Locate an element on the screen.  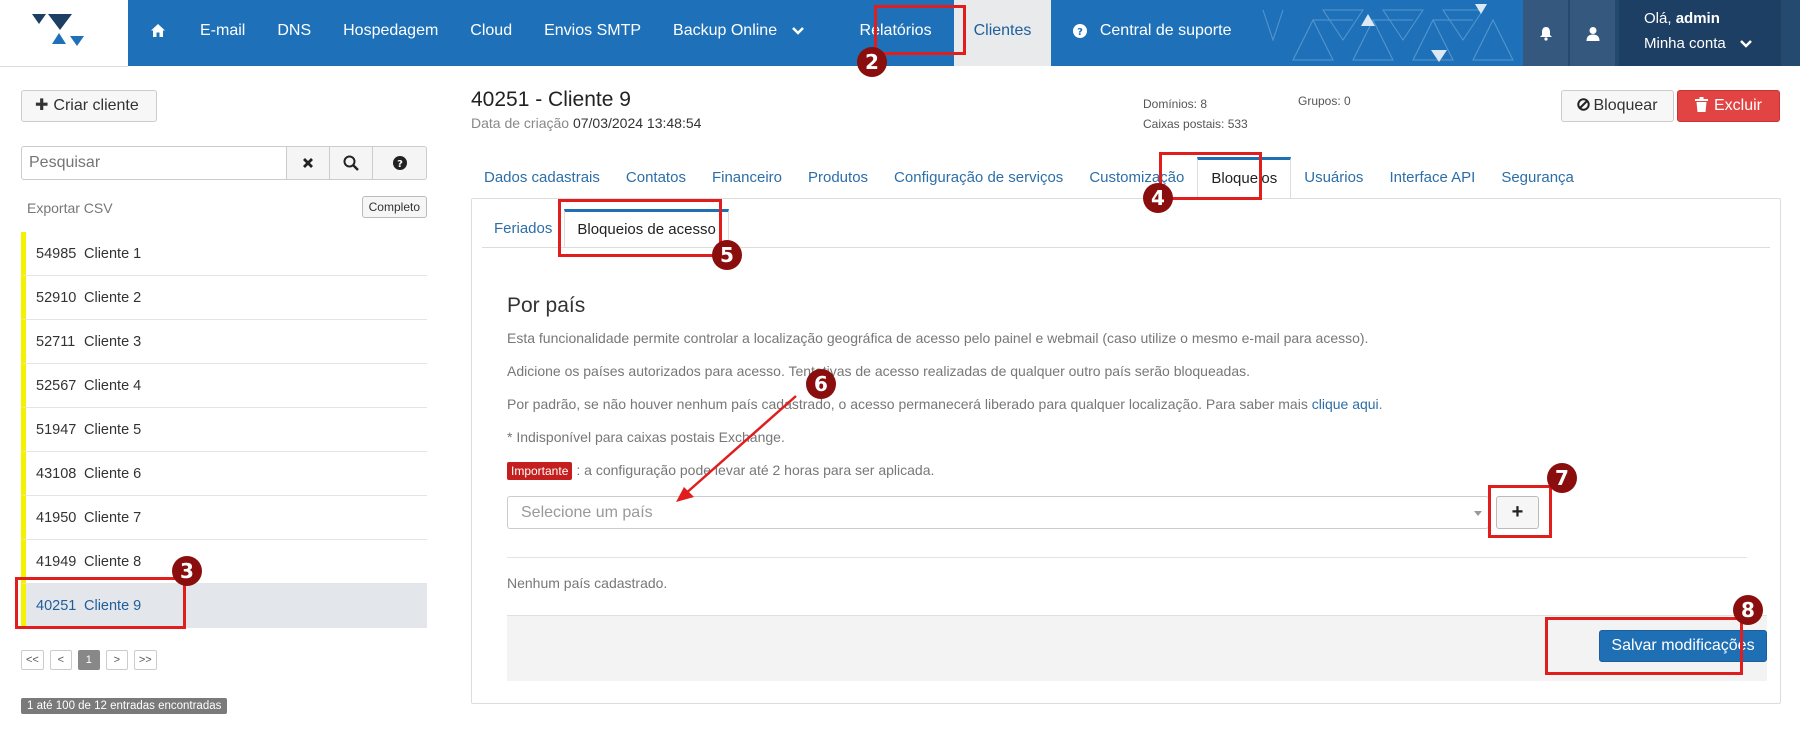
client-row: 41949 Cliente 8 is located at coordinates (224, 562).